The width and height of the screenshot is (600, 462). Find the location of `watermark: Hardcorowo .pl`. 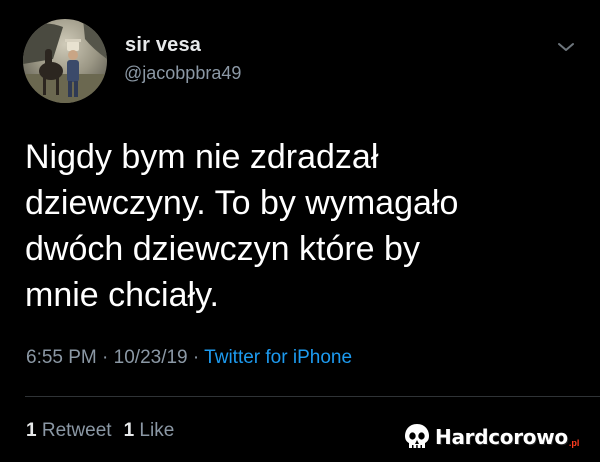

watermark: Hardcorowo .pl is located at coordinates (499, 437).